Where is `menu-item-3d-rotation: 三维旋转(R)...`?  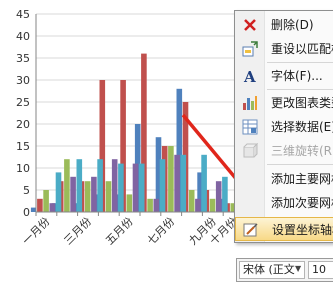
menu-item-3d-rotation: 三维旋转(R)... is located at coordinates (284, 151).